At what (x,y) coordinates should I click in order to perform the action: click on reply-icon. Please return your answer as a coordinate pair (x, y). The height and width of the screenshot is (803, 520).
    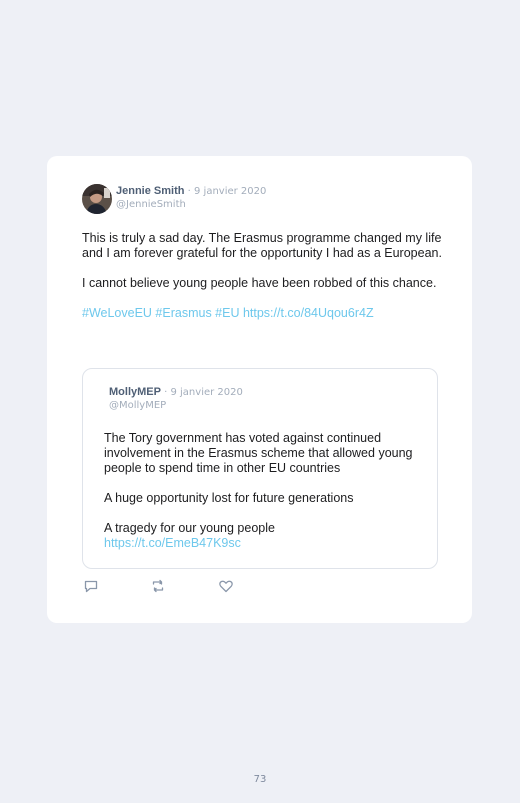
    Looking at the image, I should click on (91, 586).